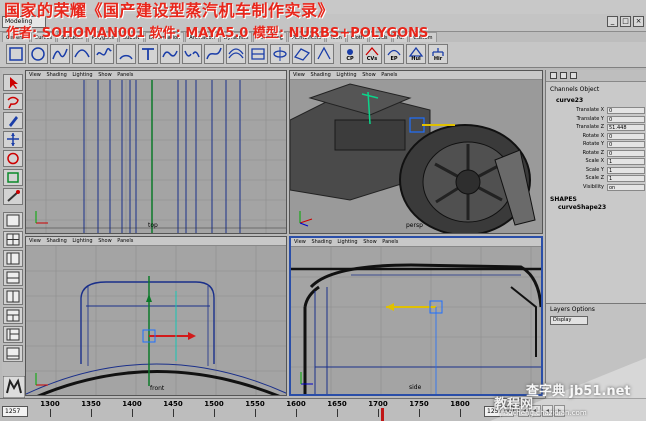 This screenshot has height=421, width=646. I want to click on channel-box-object-name: curve23, so click(569, 100).